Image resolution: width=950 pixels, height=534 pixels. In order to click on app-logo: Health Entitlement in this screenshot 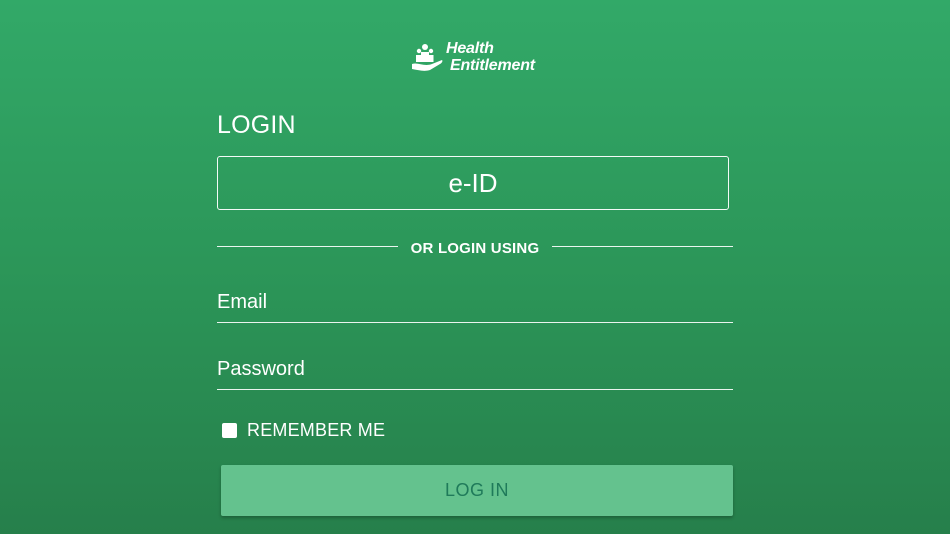, I will do `click(477, 57)`.